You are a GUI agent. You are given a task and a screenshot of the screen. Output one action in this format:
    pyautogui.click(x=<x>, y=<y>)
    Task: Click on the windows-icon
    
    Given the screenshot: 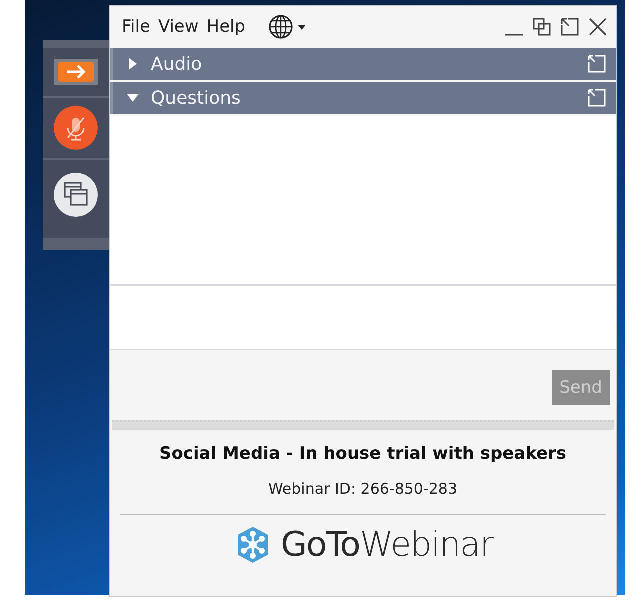 What is the action you would take?
    pyautogui.click(x=76, y=195)
    